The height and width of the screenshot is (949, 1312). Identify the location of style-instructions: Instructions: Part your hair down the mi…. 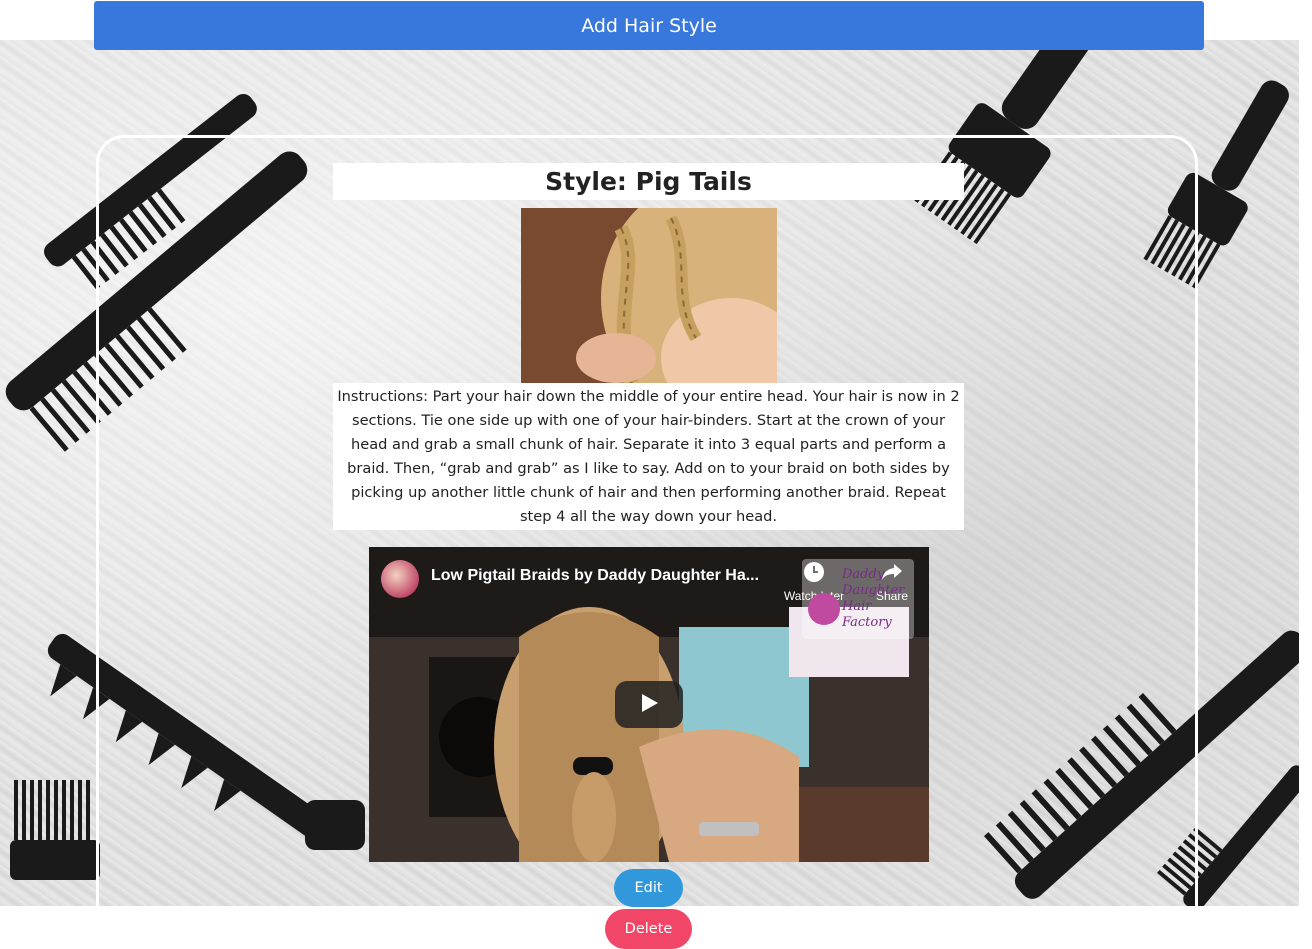
(648, 456).